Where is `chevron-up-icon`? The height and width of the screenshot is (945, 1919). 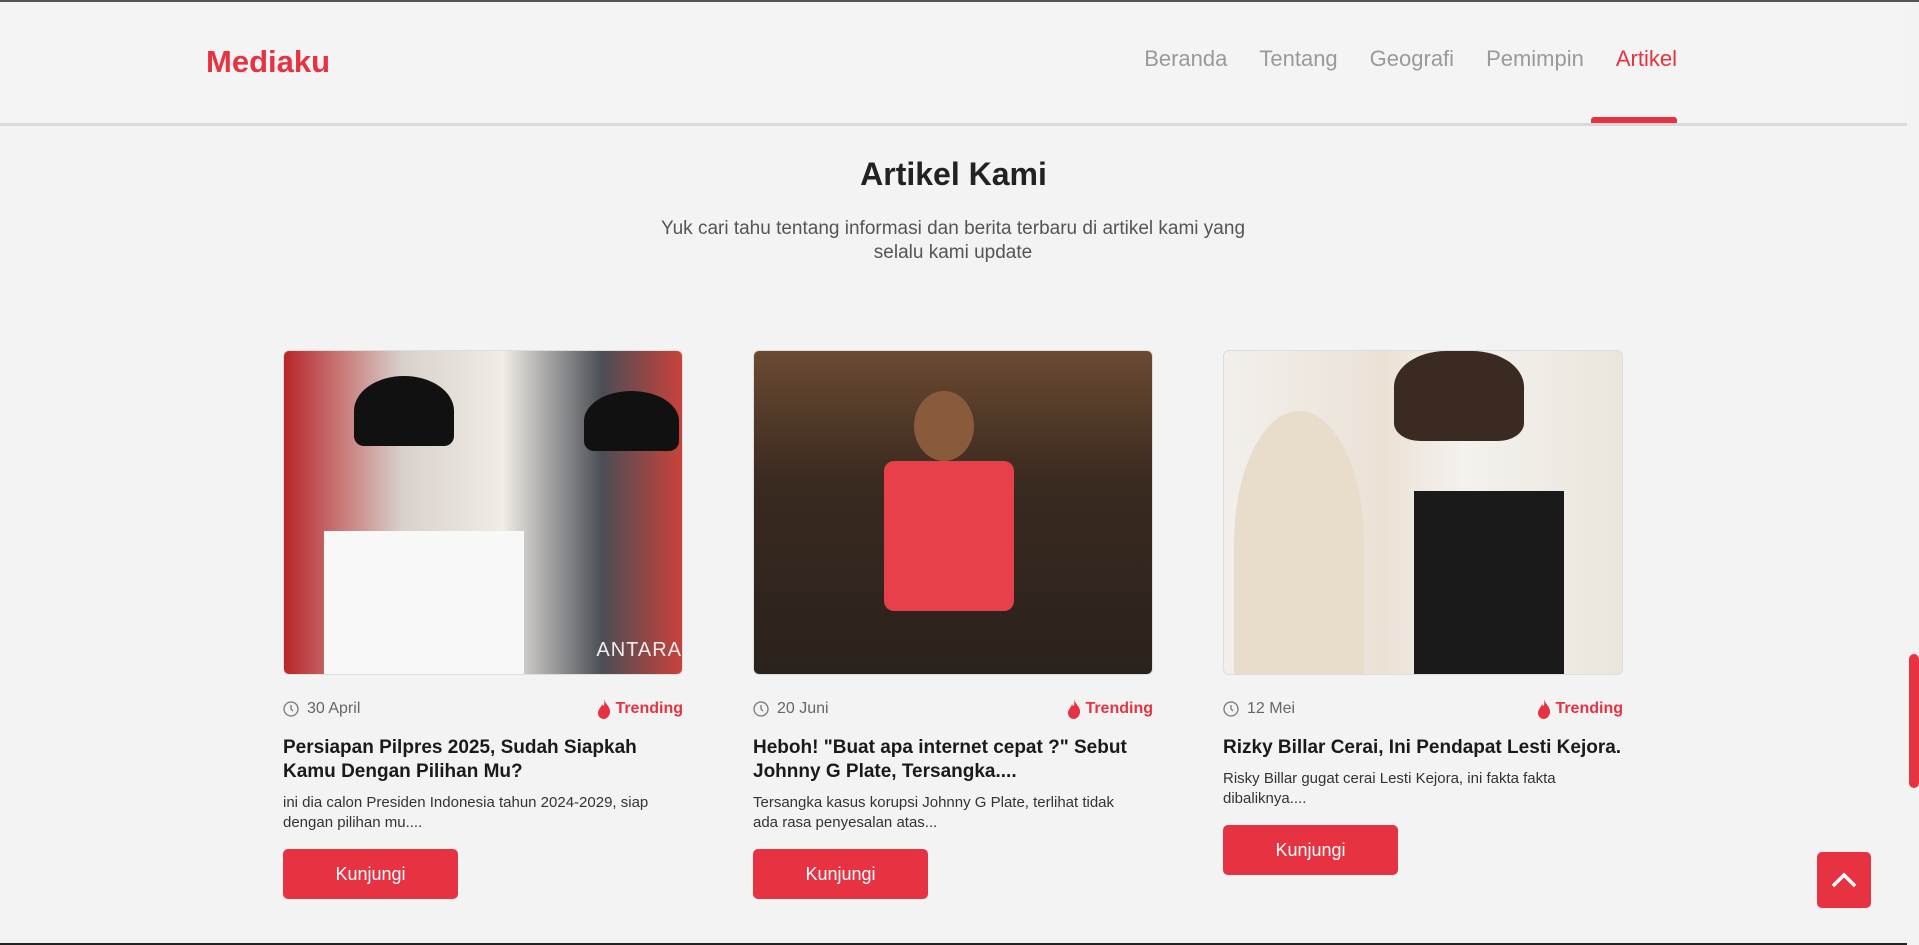
chevron-up-icon is located at coordinates (1844, 880).